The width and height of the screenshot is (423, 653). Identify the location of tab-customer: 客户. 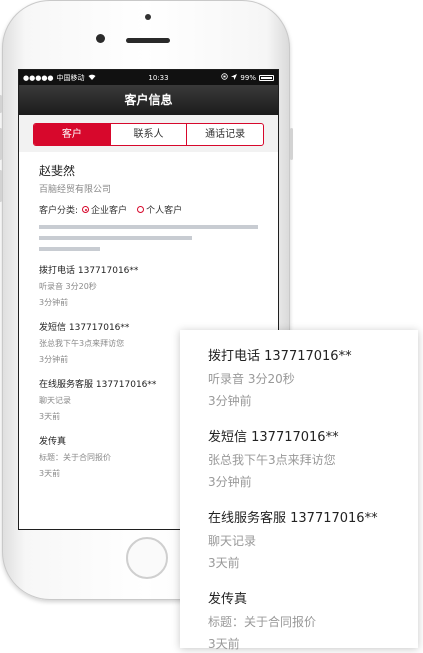
(72, 134).